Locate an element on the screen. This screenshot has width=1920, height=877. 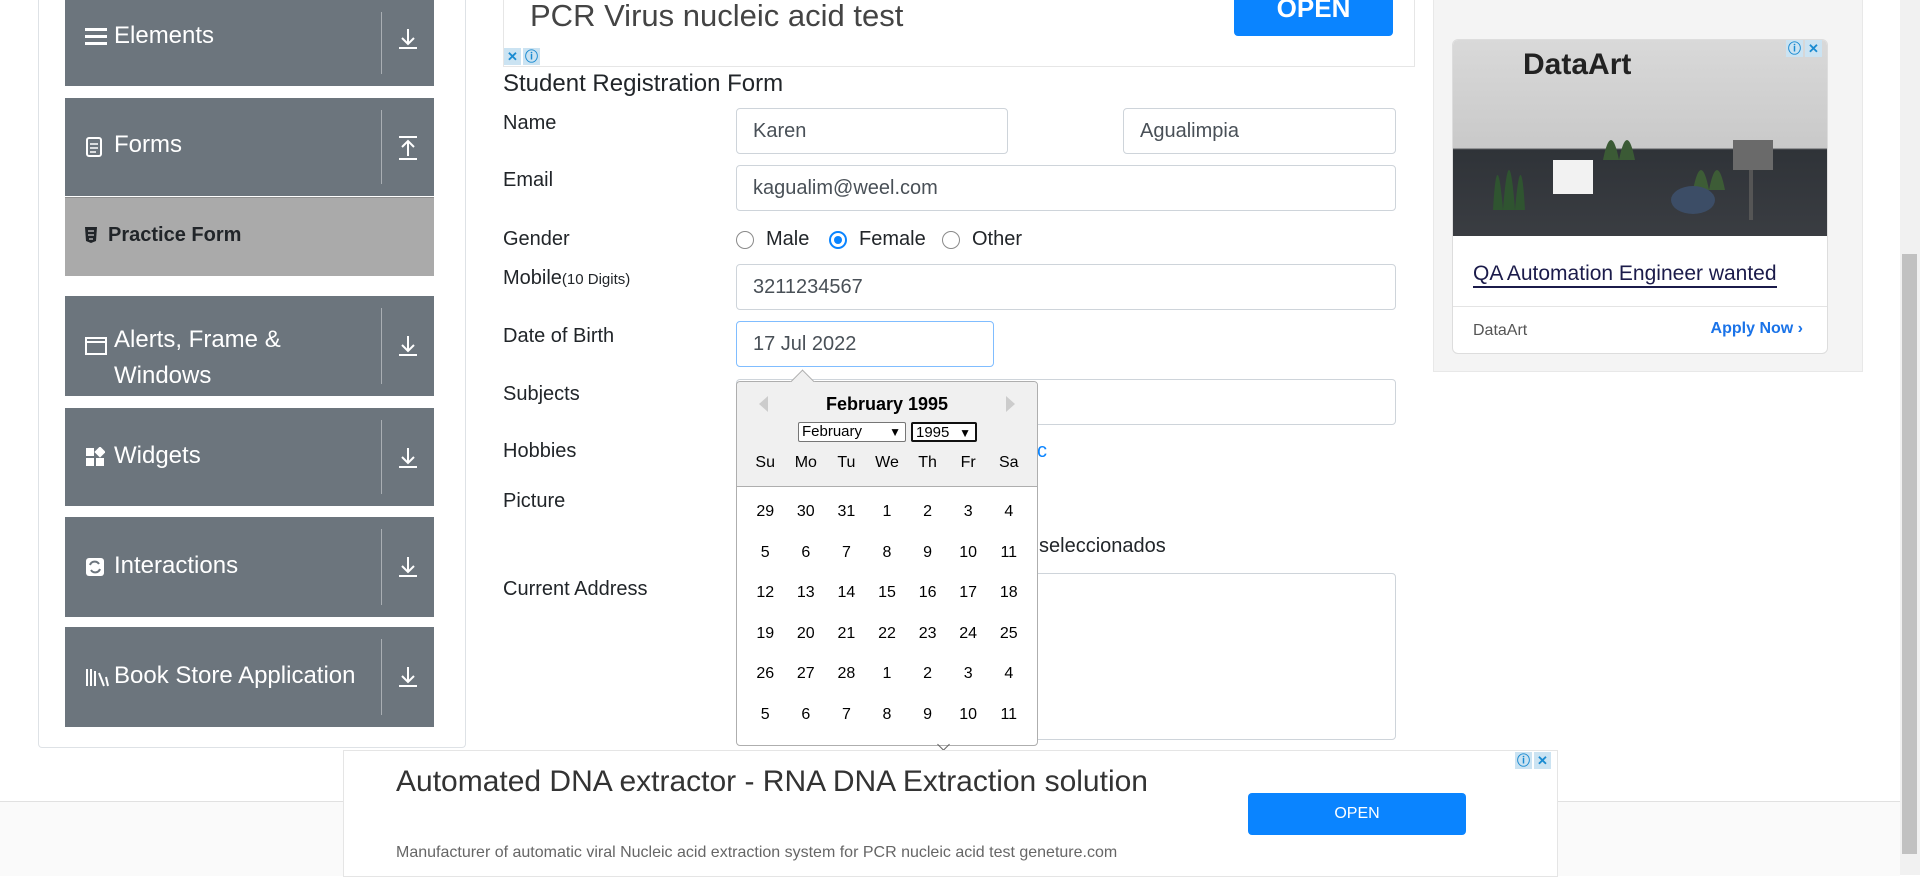
upload-arrow-icon is located at coordinates (408, 148).